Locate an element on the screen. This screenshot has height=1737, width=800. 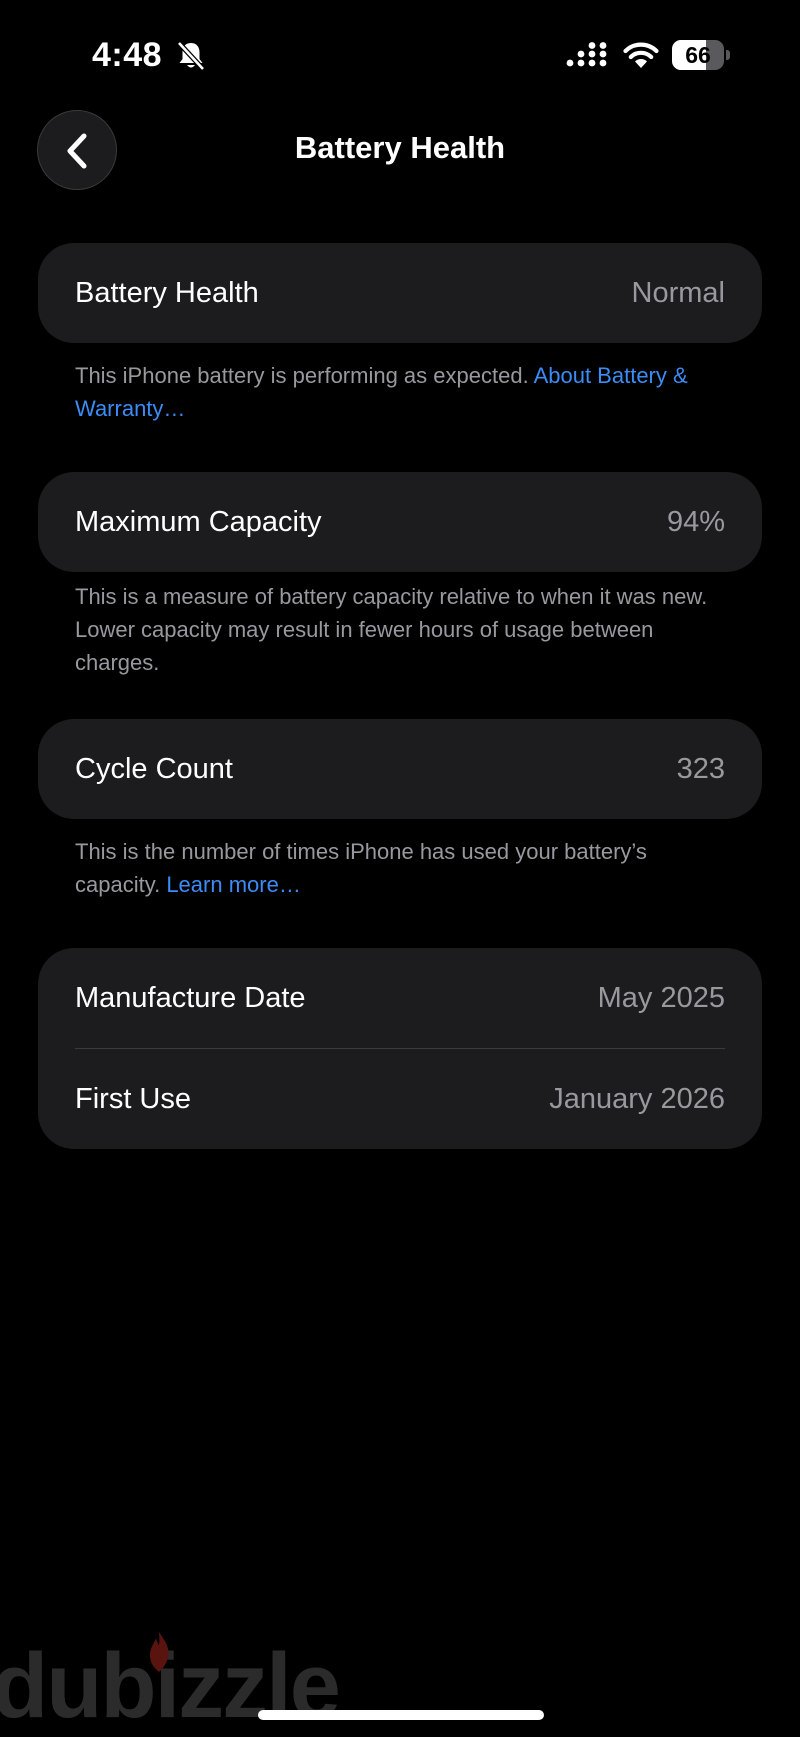
status-bar: 4:48 66 is located at coordinates (400, 55).